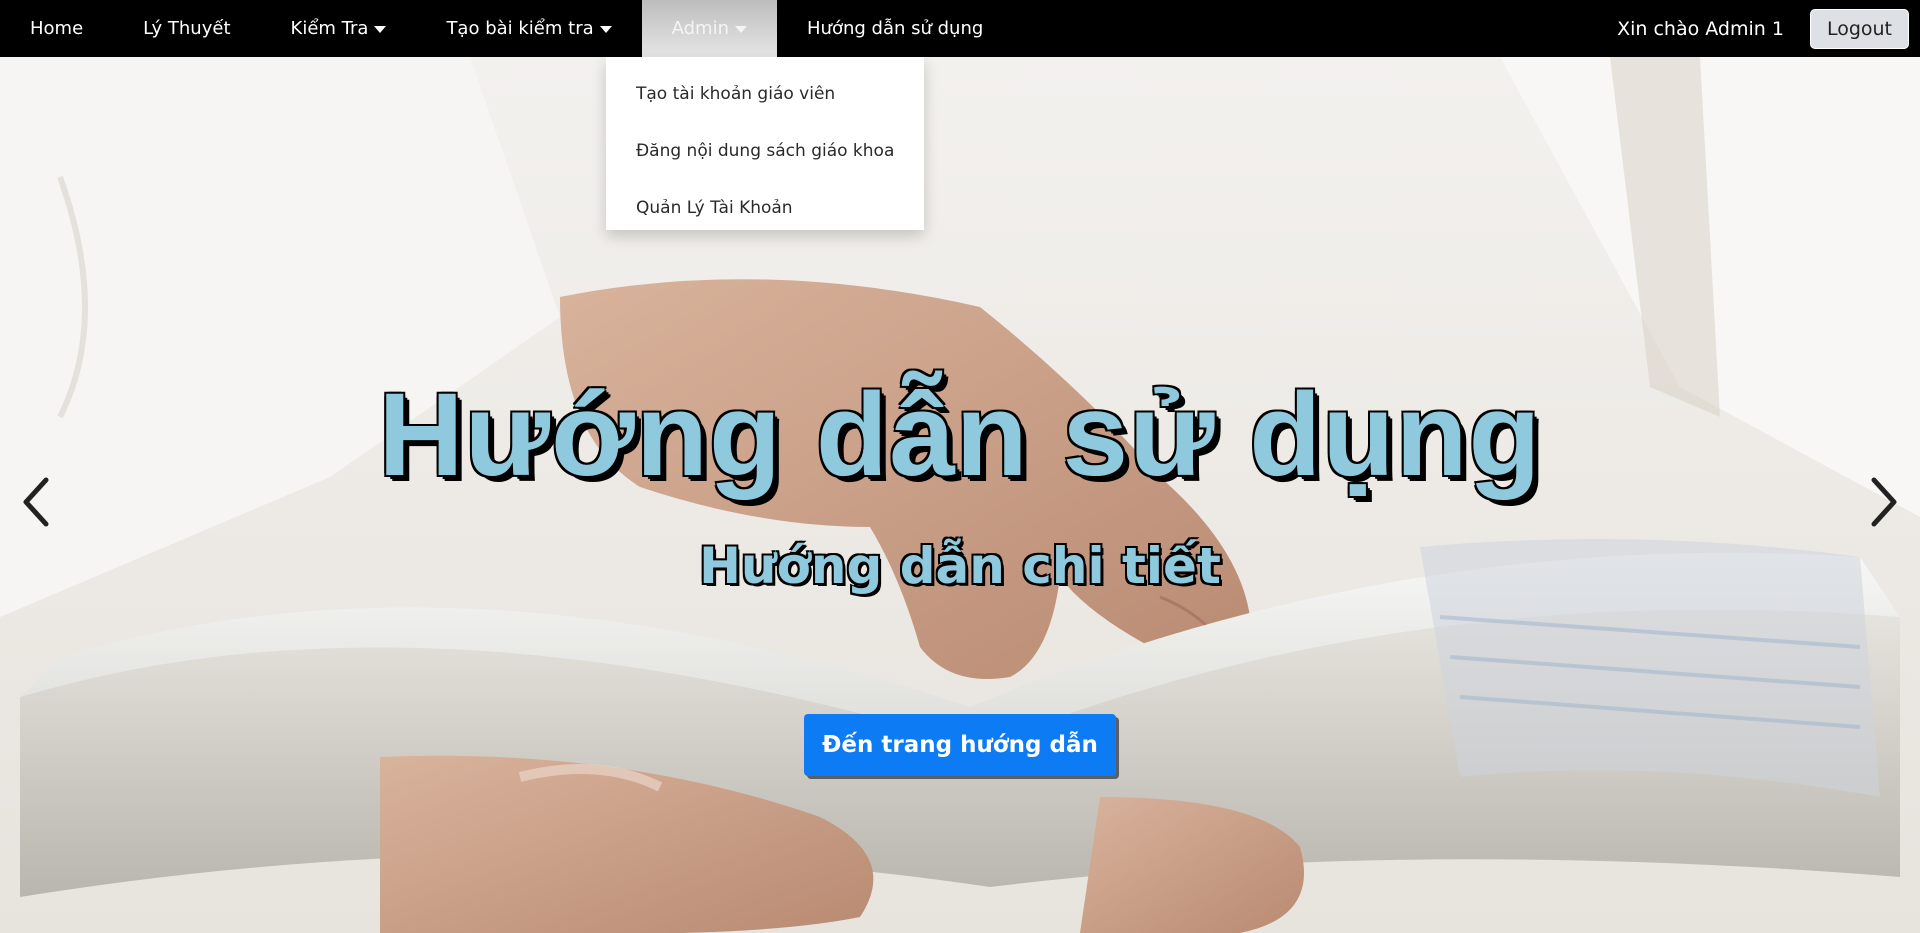  Describe the element at coordinates (700, 28) in the screenshot. I see `nav-admin-label: Admin` at that location.